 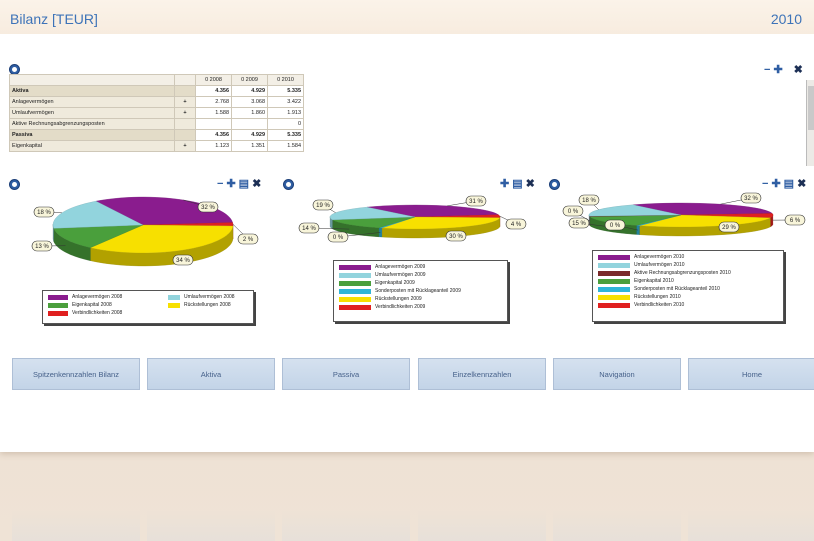 I want to click on legend-item: Sonderposten mit Rücklageanteil 2010, so click(x=688, y=289).